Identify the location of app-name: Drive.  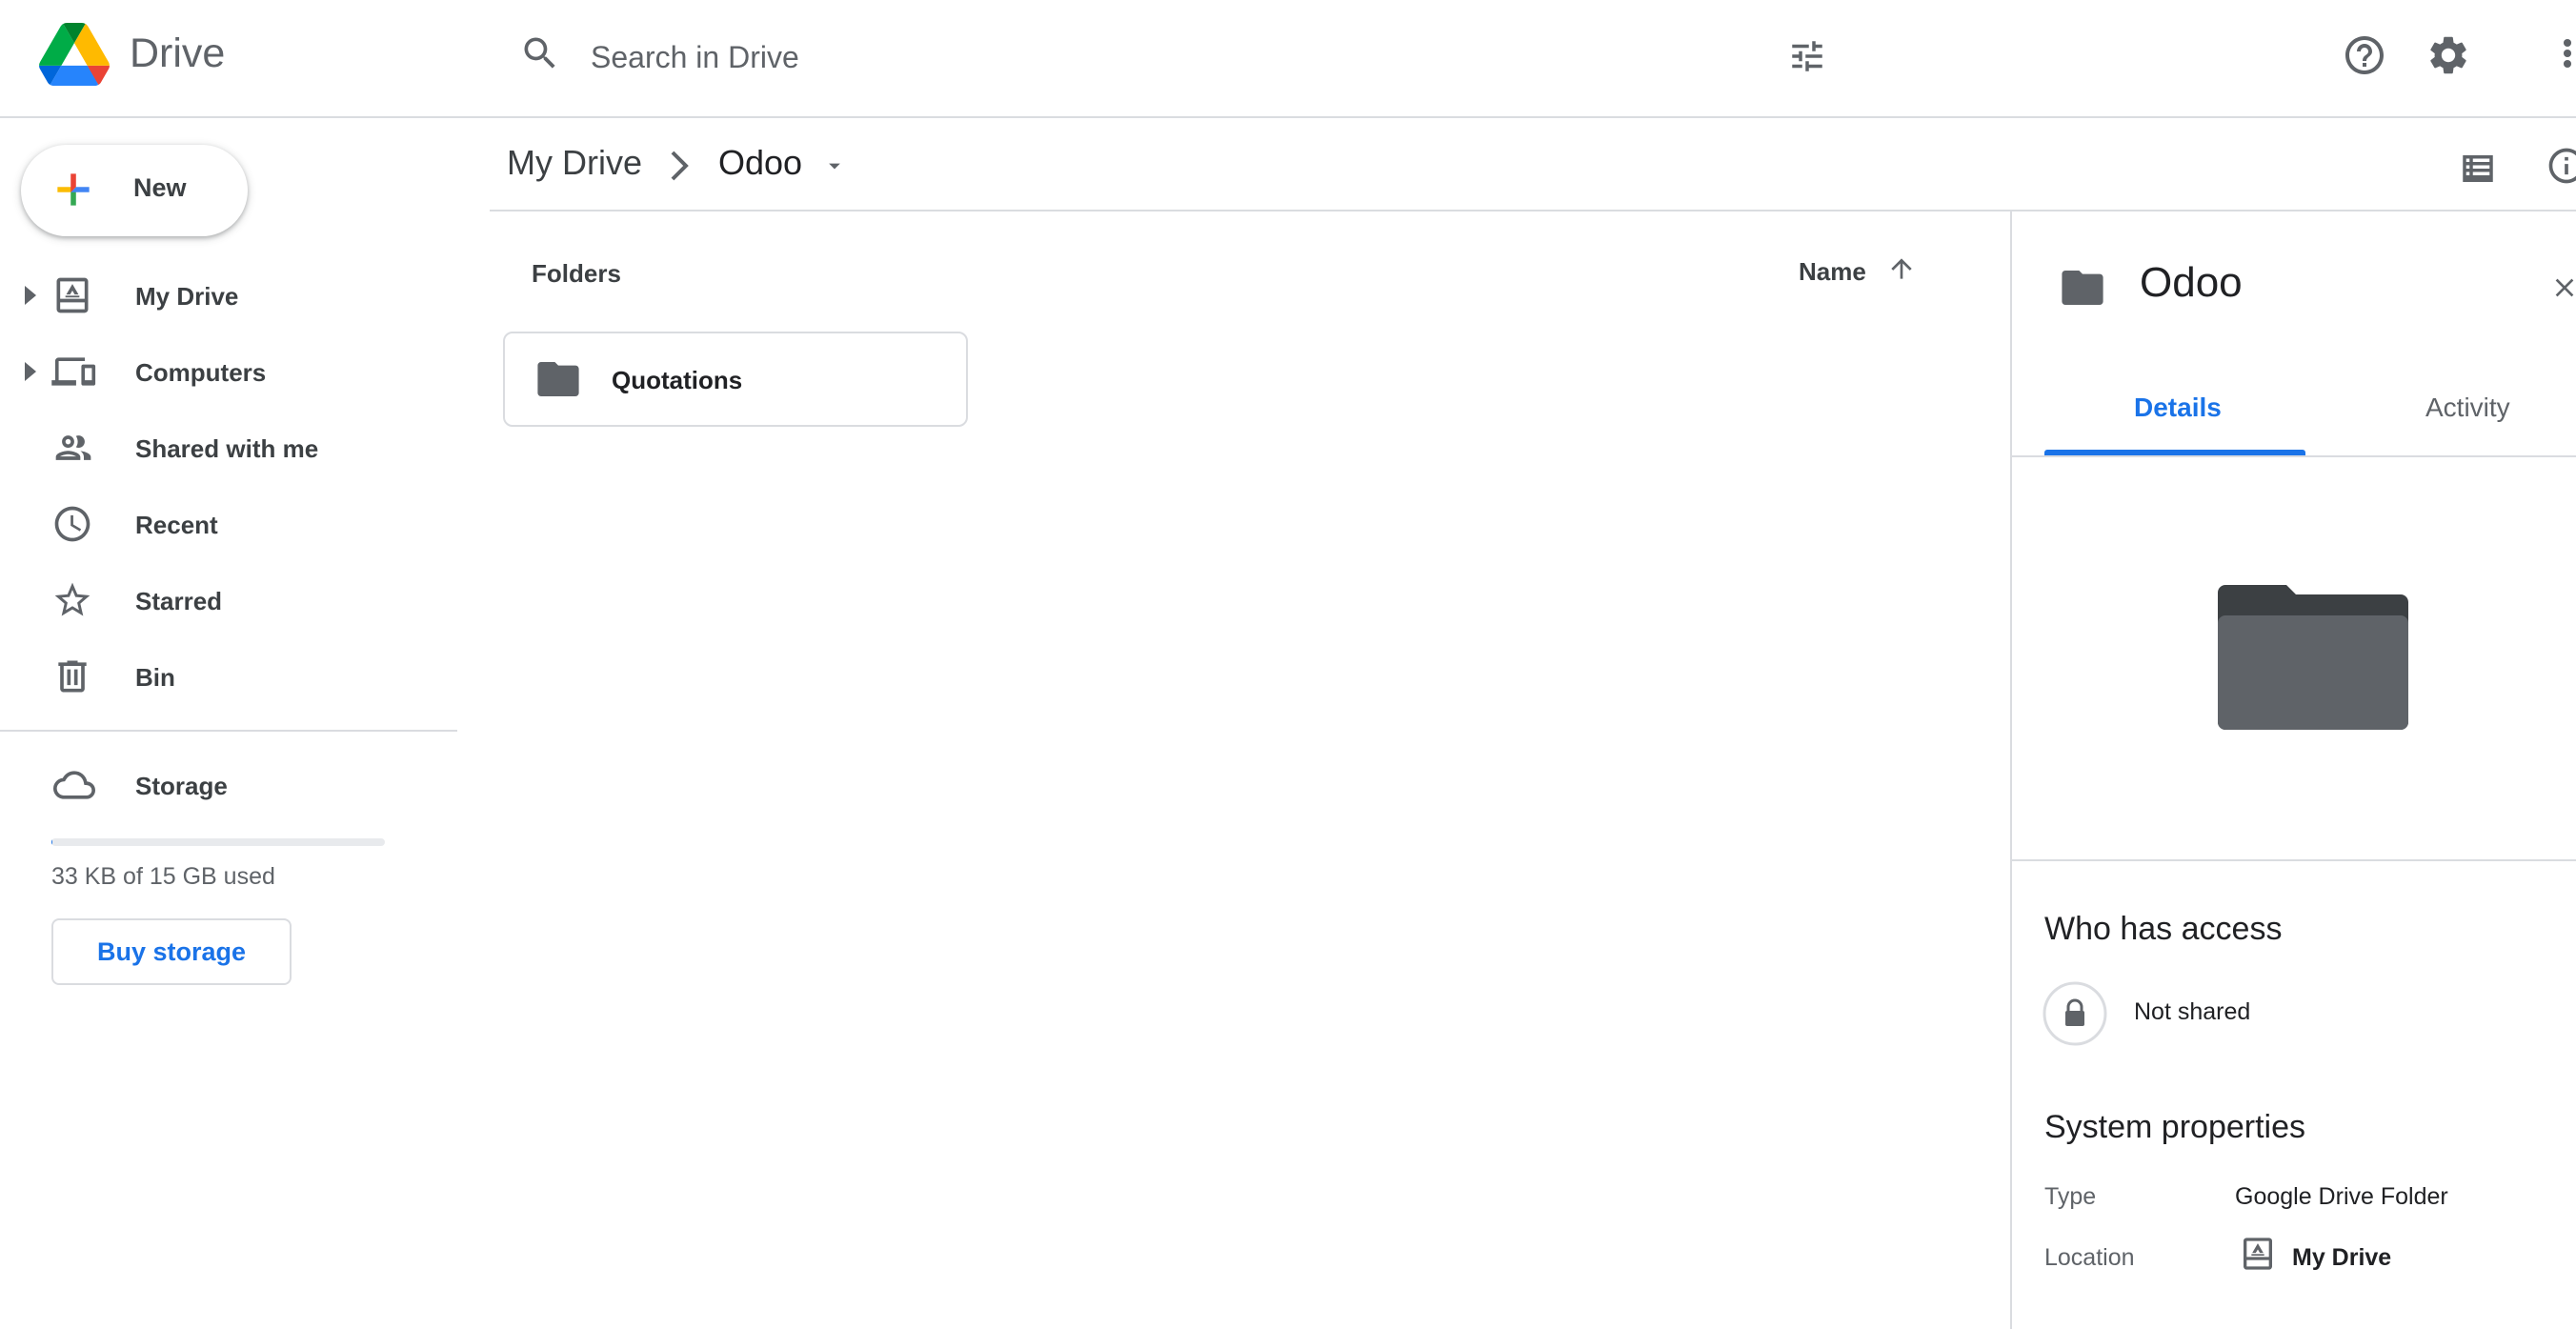
(178, 53).